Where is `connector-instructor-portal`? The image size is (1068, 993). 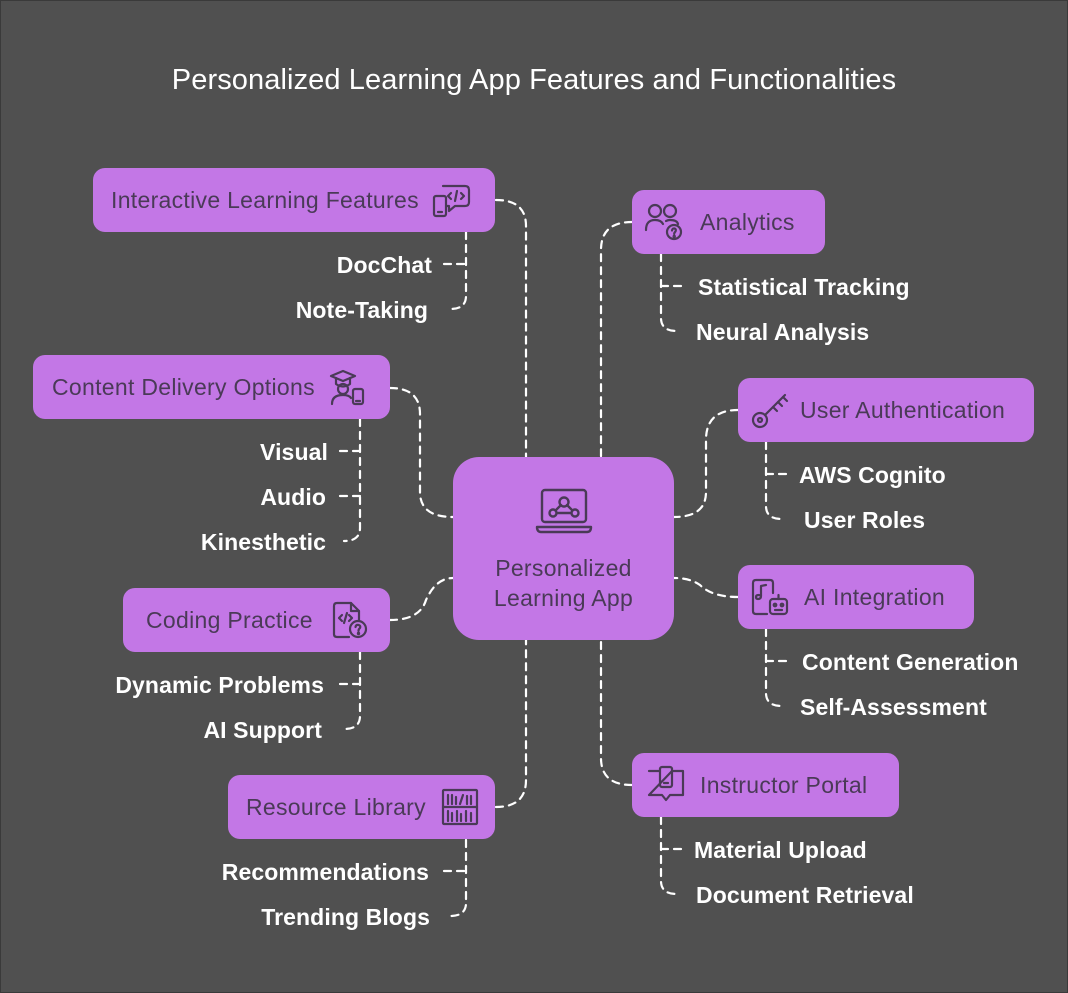
connector-instructor-portal is located at coordinates (616, 712).